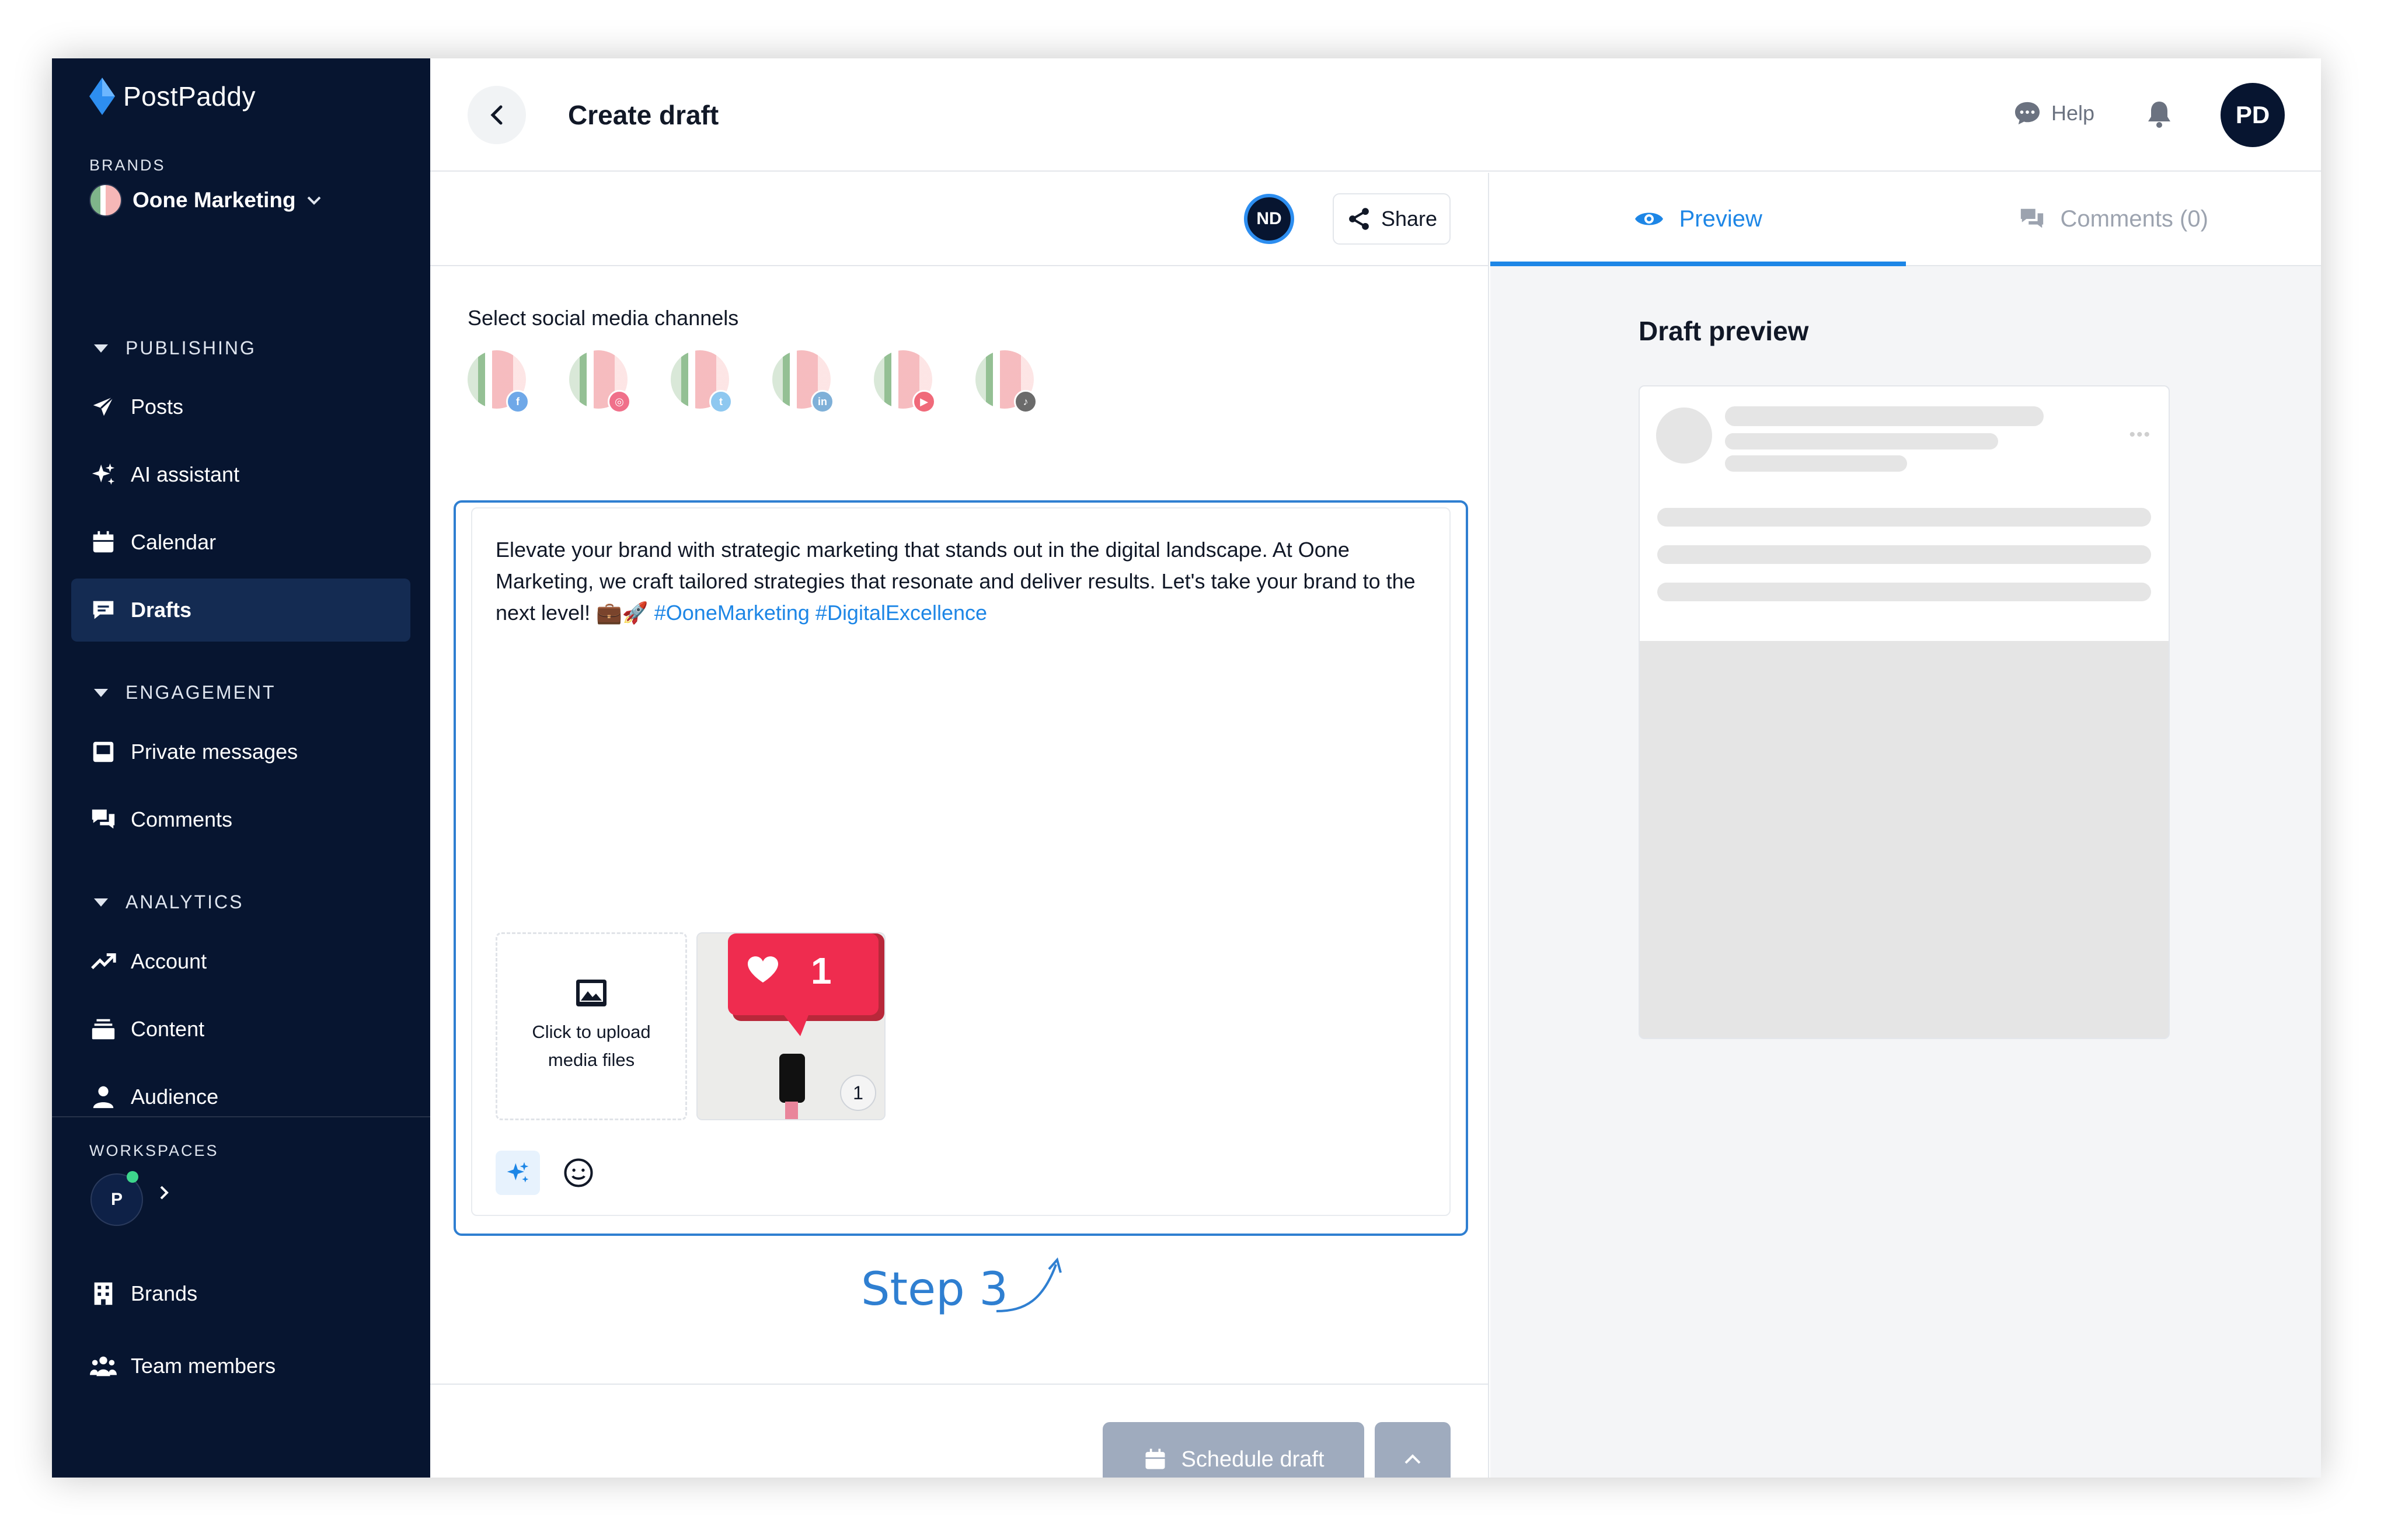 The image size is (2391, 1540). What do you see at coordinates (858, 1093) in the screenshot?
I see `media-count-badge: 1` at bounding box center [858, 1093].